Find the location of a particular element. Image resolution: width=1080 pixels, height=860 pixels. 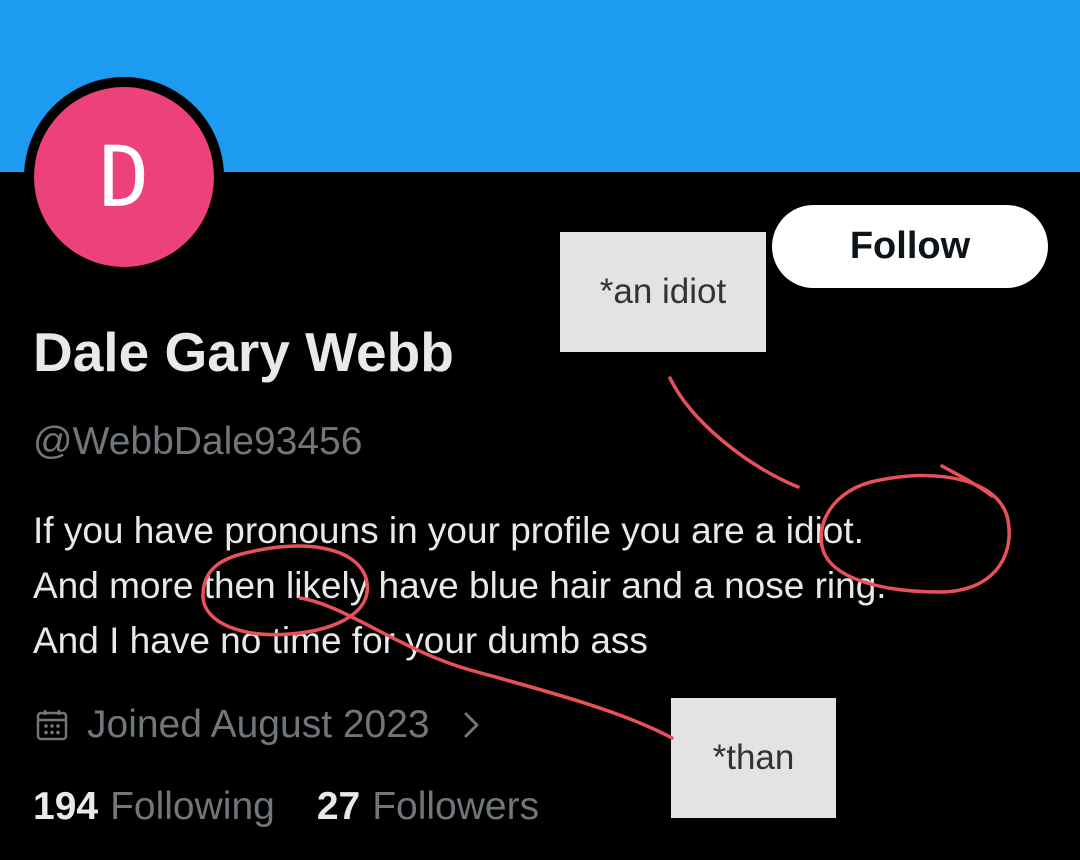

avatar-letter: D is located at coordinates (124, 177).